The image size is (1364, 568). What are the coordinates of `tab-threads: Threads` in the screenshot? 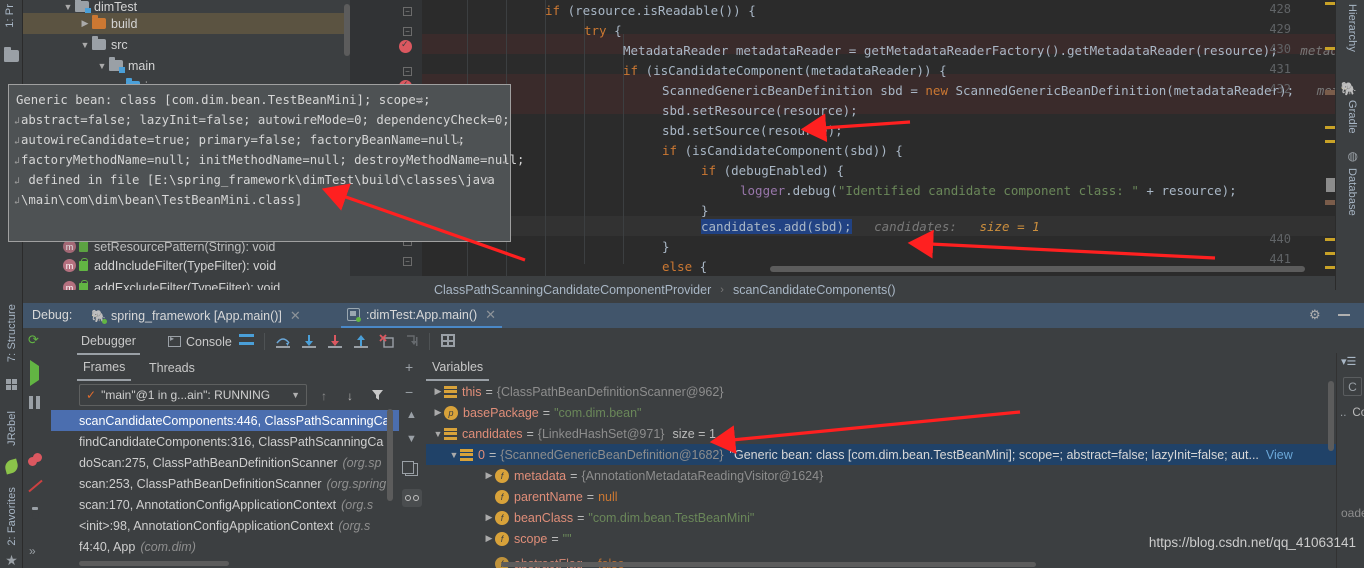 It's located at (172, 368).